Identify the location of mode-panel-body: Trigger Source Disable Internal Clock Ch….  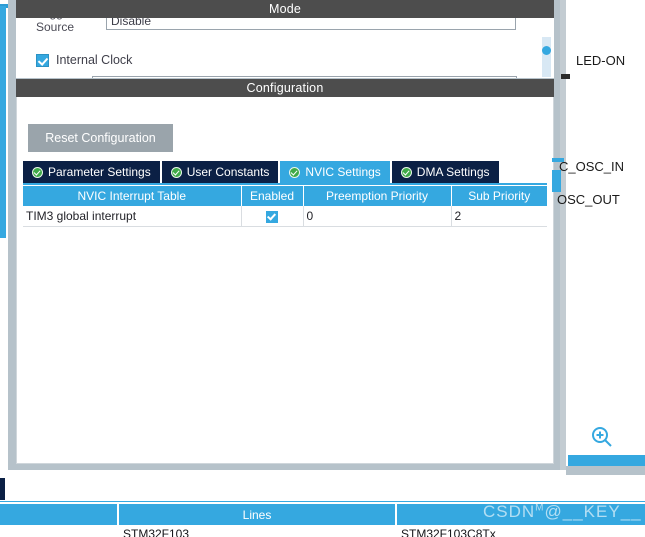
(285, 48).